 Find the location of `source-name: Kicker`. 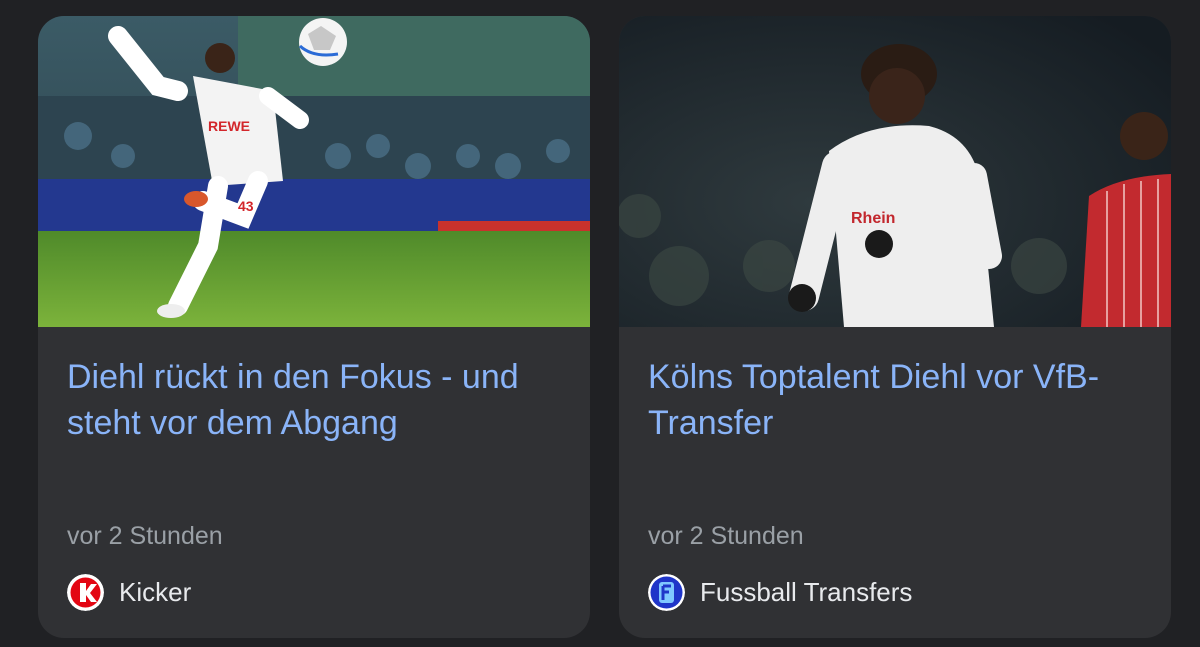

source-name: Kicker is located at coordinates (155, 592).